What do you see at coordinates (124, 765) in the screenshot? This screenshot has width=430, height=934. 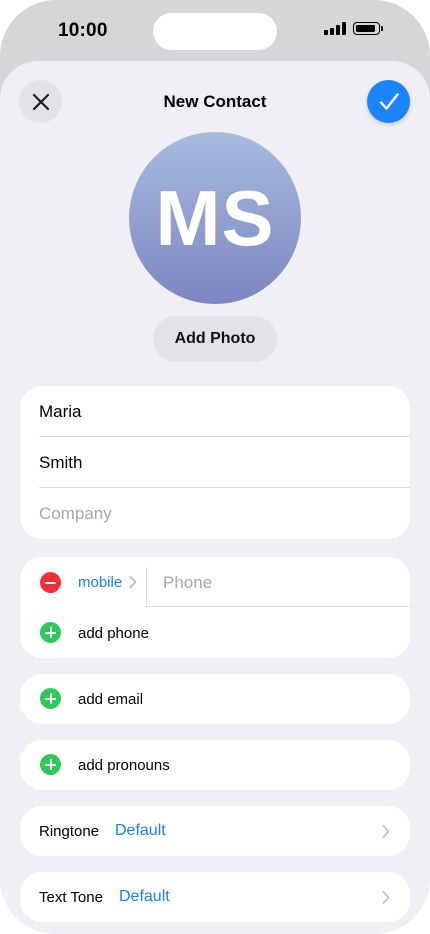 I see `add-pronouns-label: add pronouns` at bounding box center [124, 765].